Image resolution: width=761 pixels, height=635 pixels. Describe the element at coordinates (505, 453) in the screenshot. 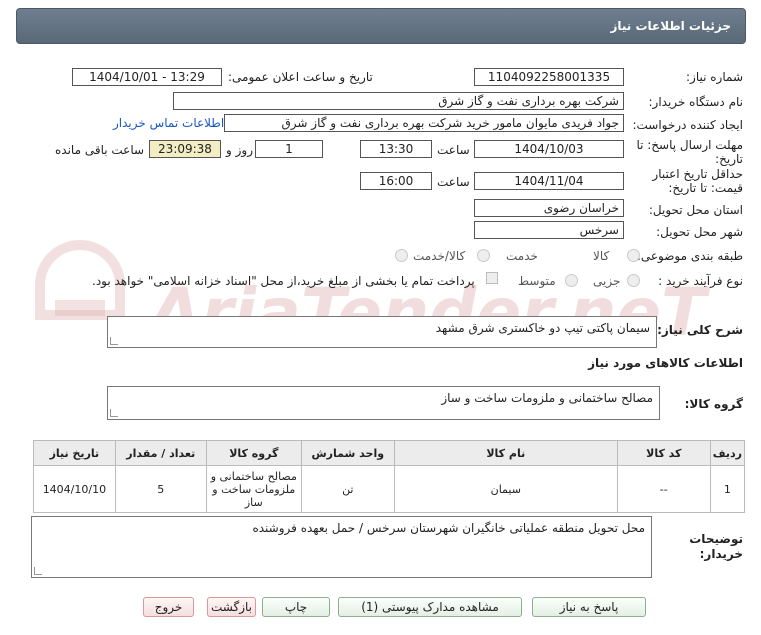

I see `col-name: نام کالا` at that location.